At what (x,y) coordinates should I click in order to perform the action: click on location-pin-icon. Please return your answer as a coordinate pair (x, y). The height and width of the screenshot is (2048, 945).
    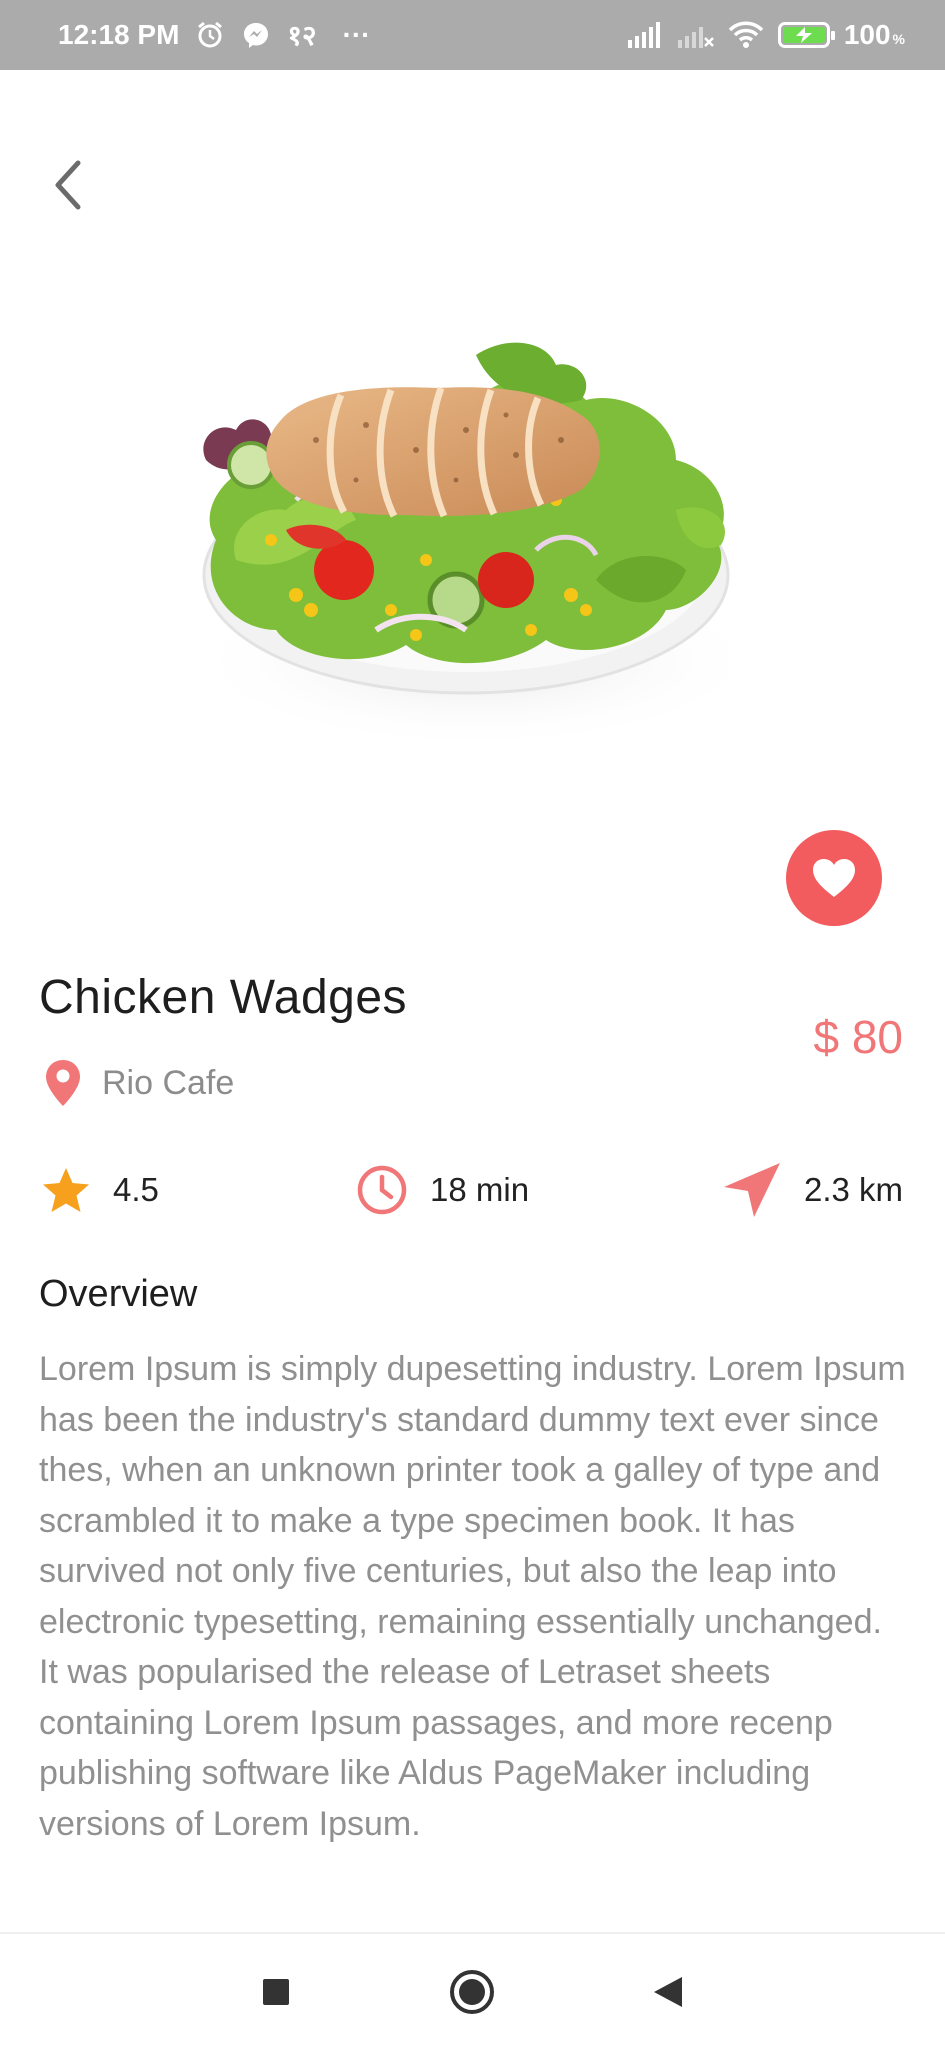
    Looking at the image, I should click on (63, 1083).